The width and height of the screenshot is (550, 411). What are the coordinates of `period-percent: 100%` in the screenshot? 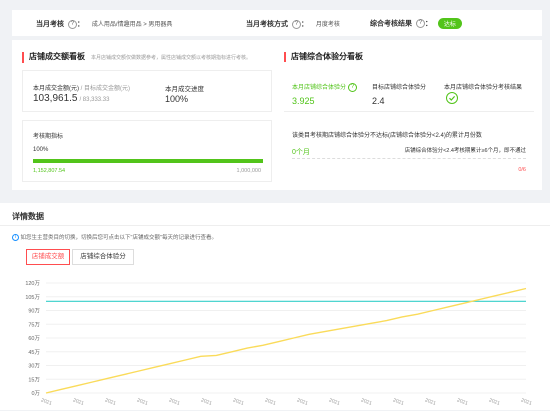 It's located at (41, 150).